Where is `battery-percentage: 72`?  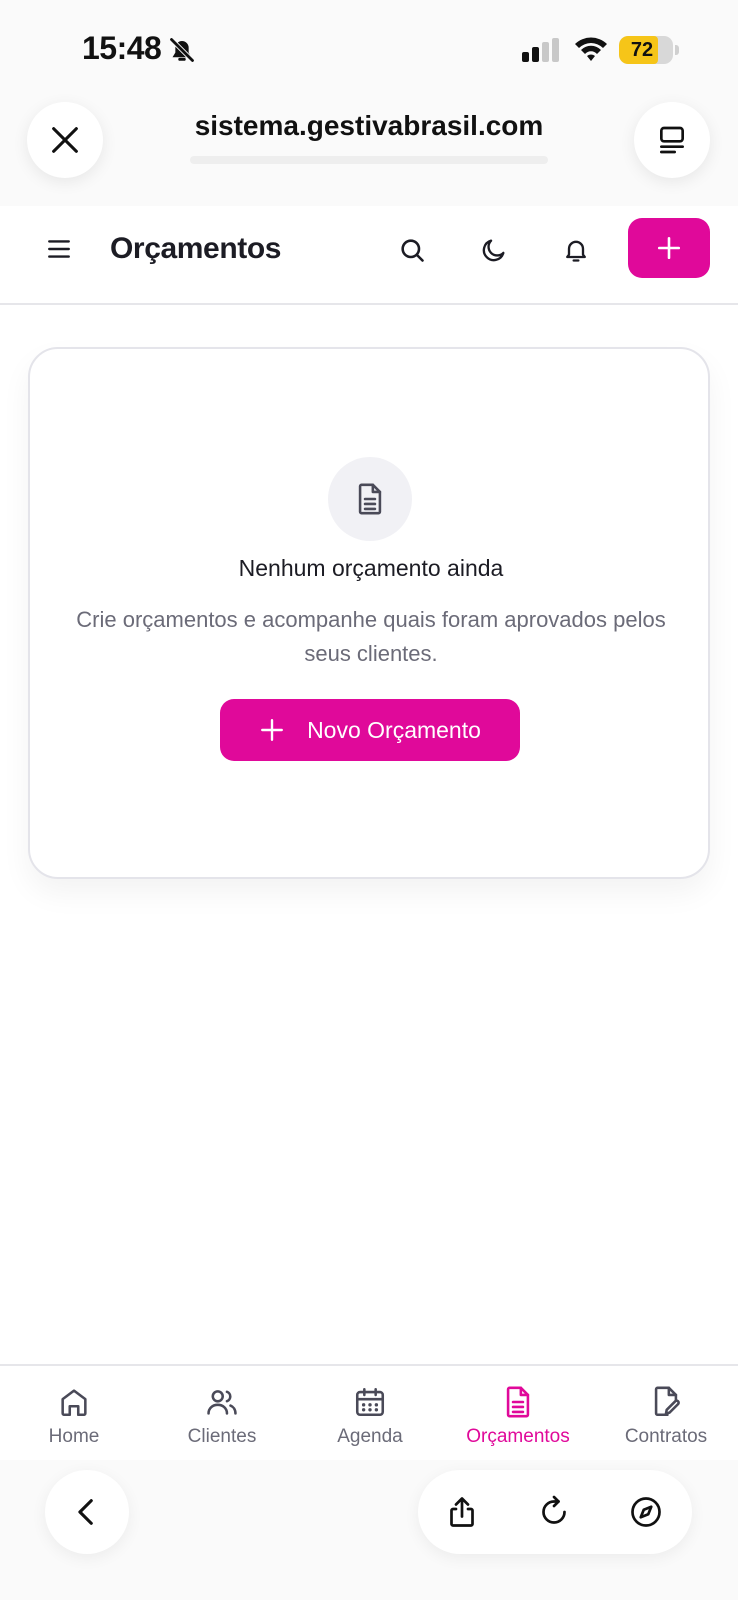
battery-percentage: 72 is located at coordinates (642, 50).